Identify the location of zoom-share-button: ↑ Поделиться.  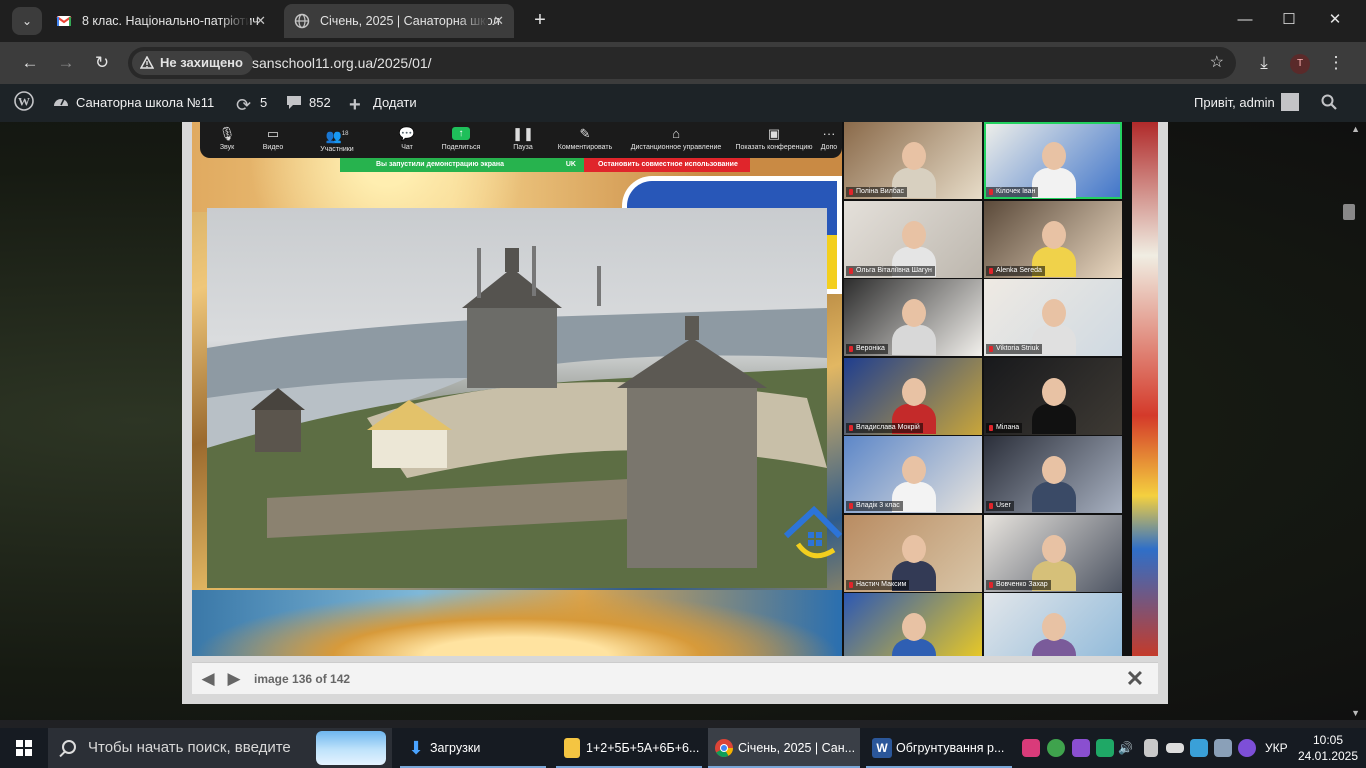
(461, 138).